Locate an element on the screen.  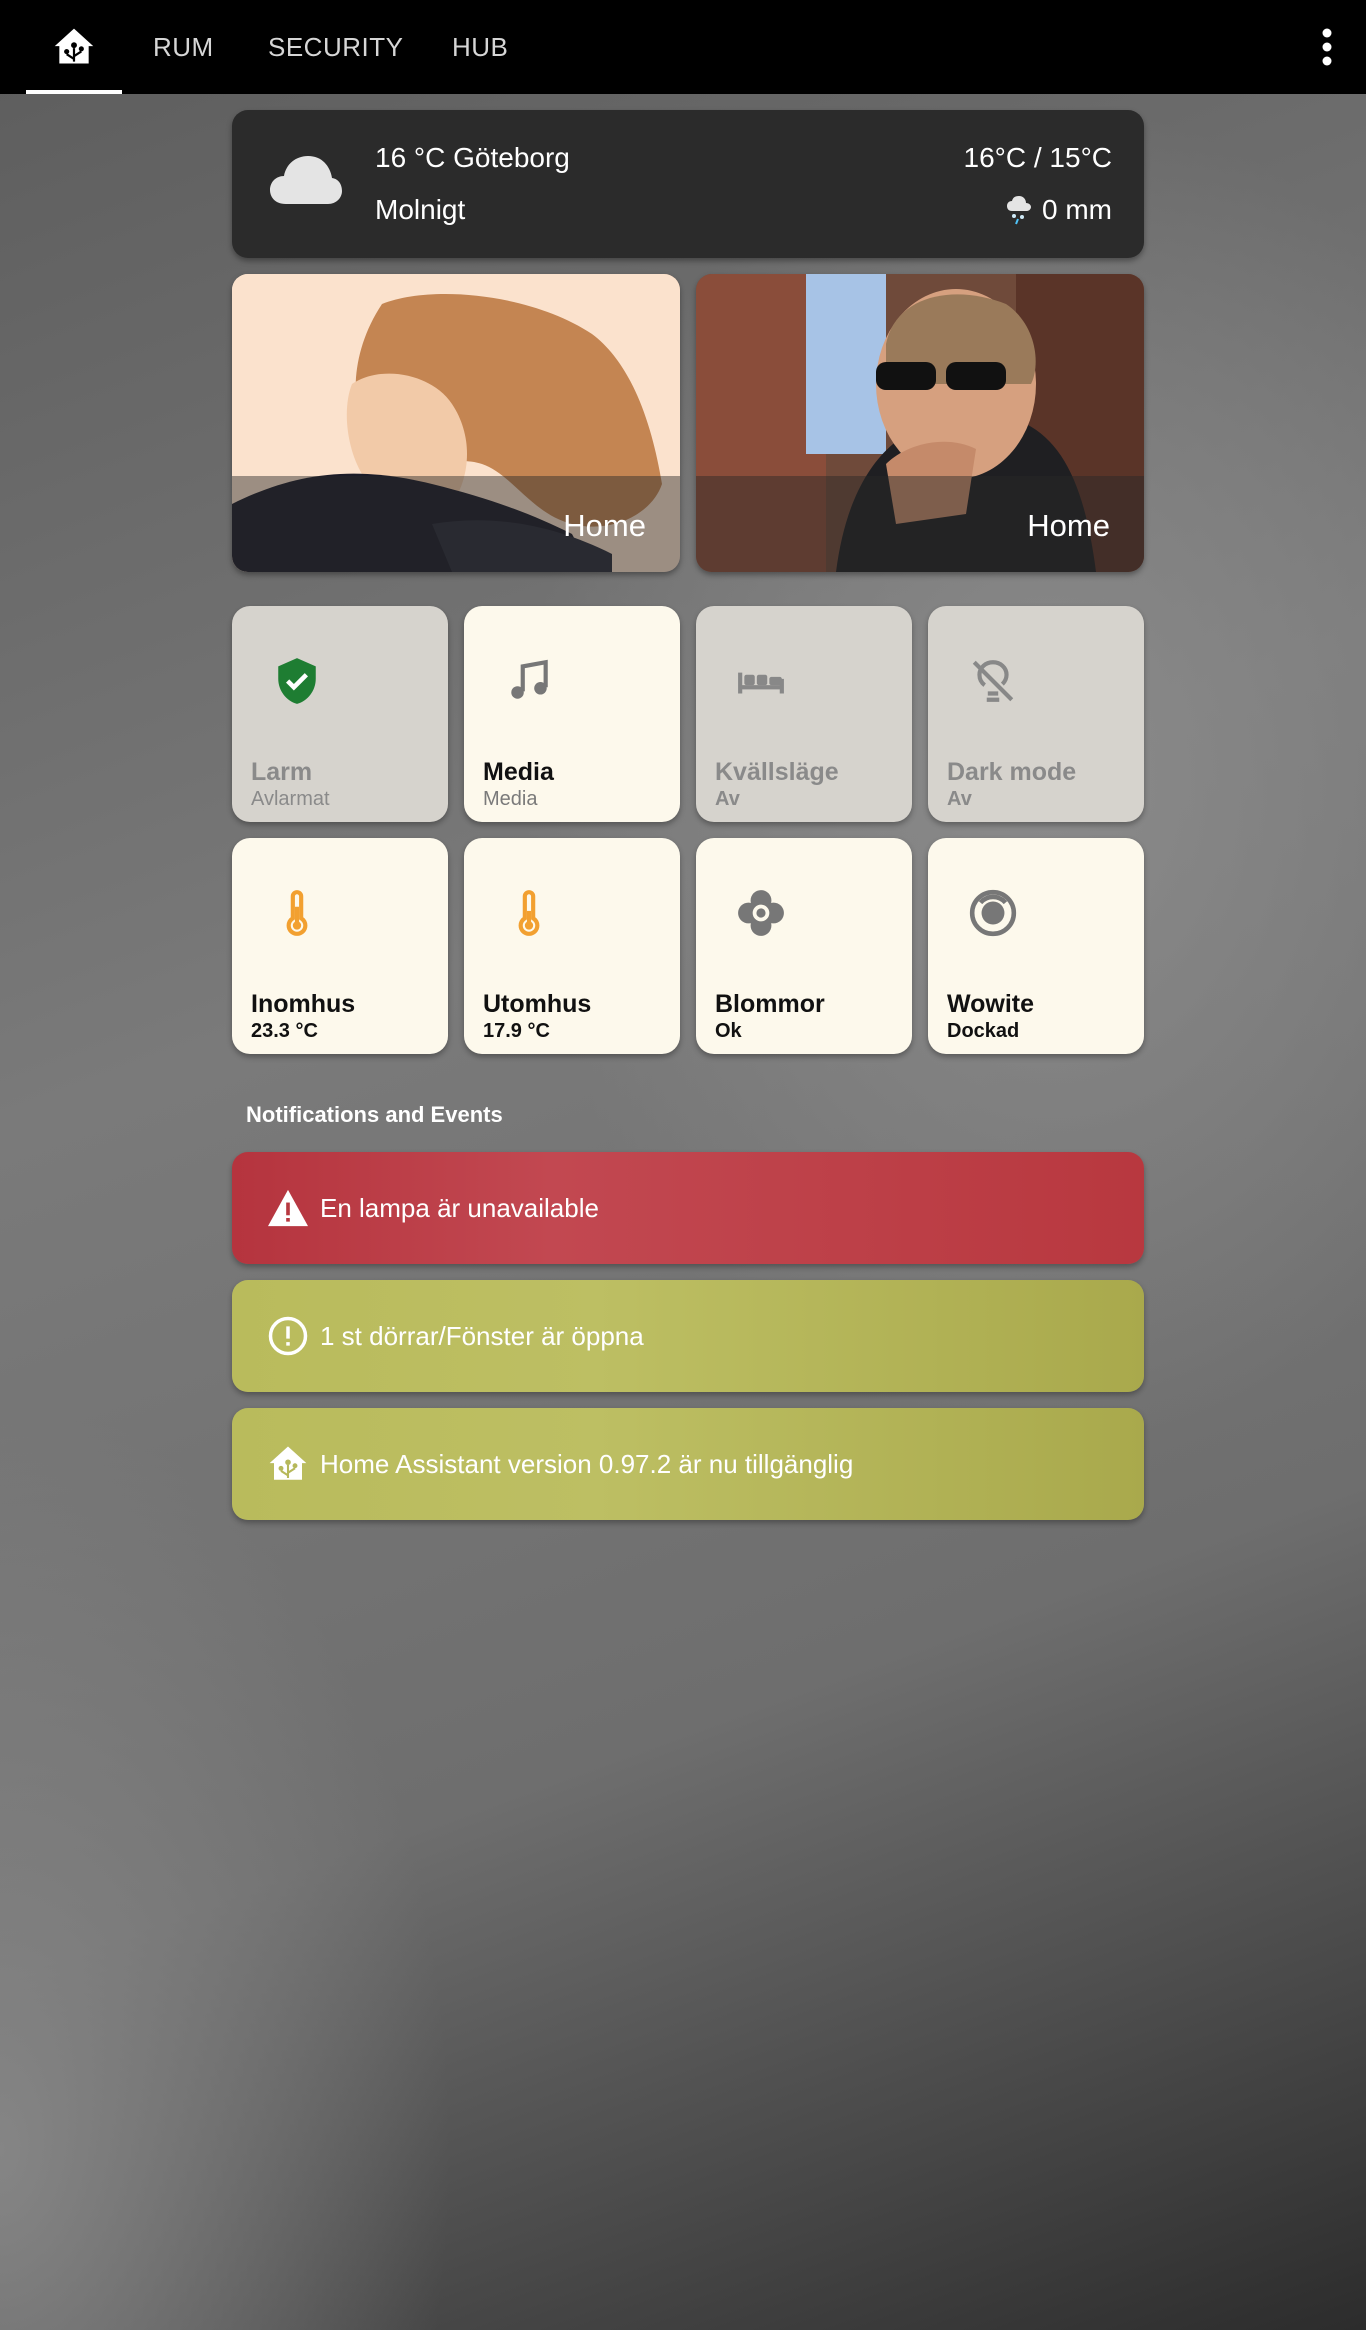
alert-triangle-icon is located at coordinates (288, 1208).